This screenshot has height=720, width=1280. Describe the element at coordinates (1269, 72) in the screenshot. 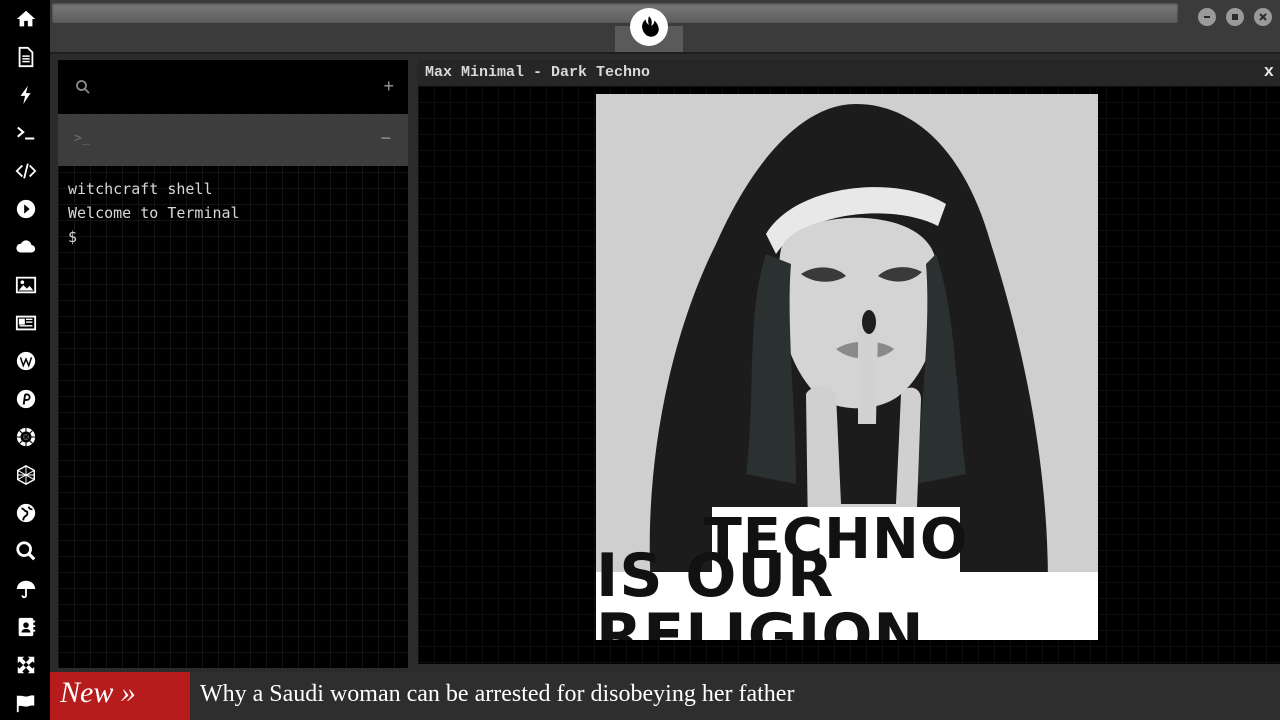

I see `player-close-button: x` at that location.